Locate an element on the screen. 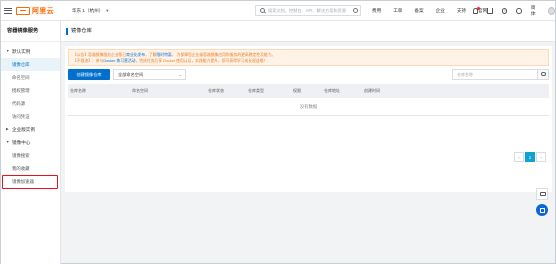 The height and width of the screenshot is (264, 556). repository-name-filter: 仓库名称 is located at coordinates (500, 74).